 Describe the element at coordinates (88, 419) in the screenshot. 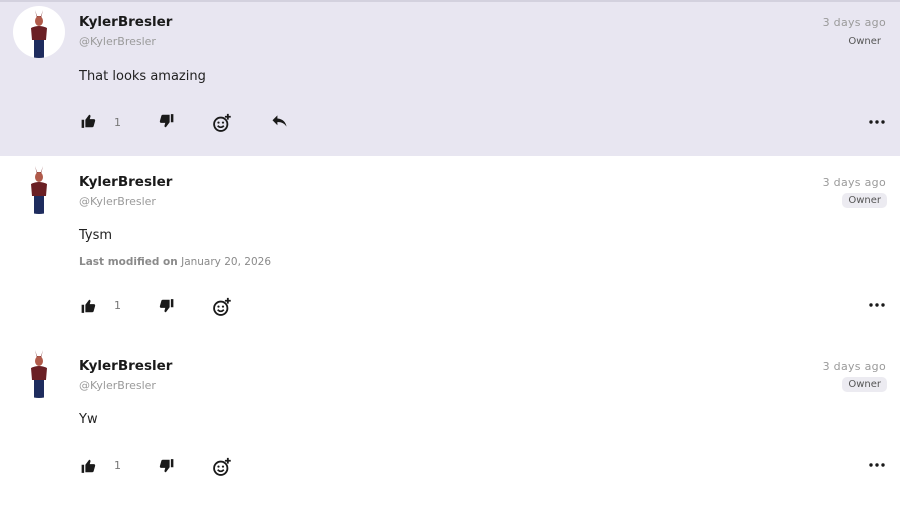

I see `comment-body: Yw` at that location.